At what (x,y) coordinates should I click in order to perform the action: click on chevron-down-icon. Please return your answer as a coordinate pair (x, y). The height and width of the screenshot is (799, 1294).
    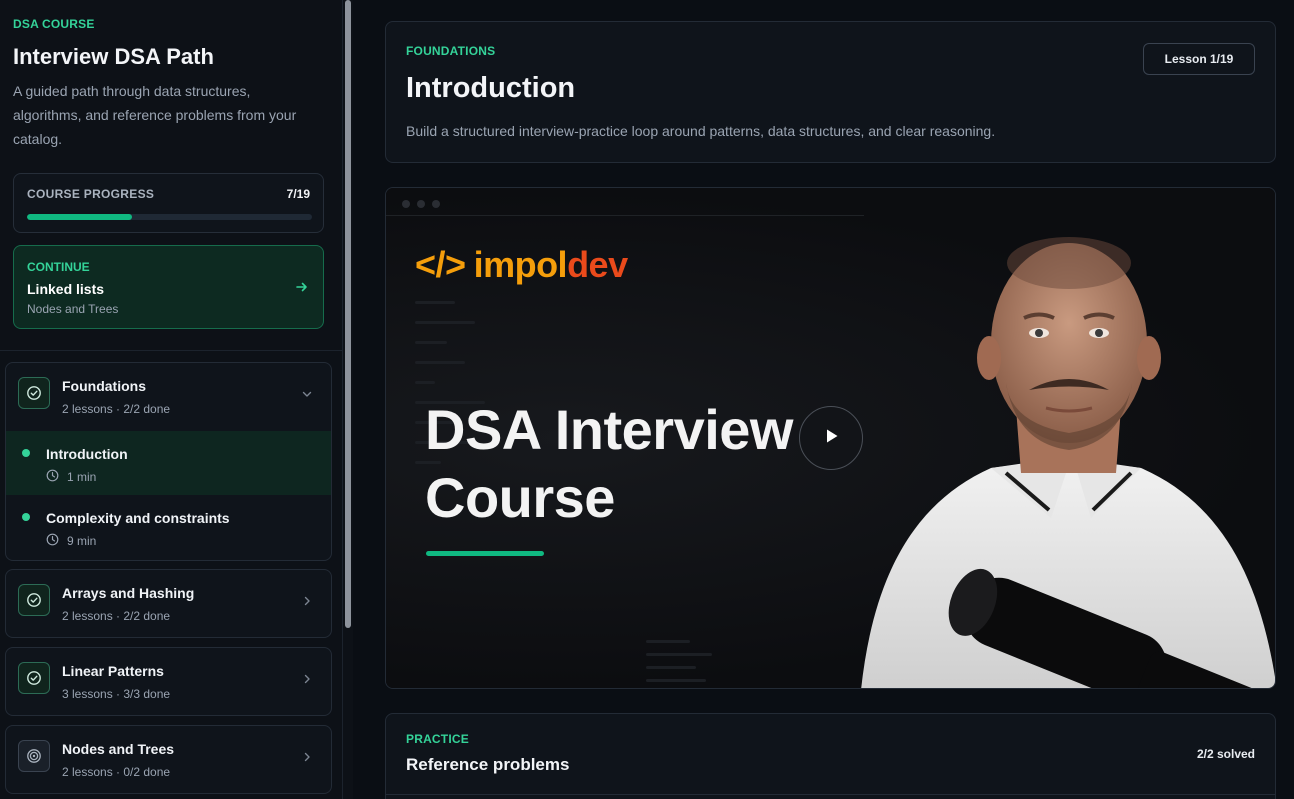
    Looking at the image, I should click on (307, 395).